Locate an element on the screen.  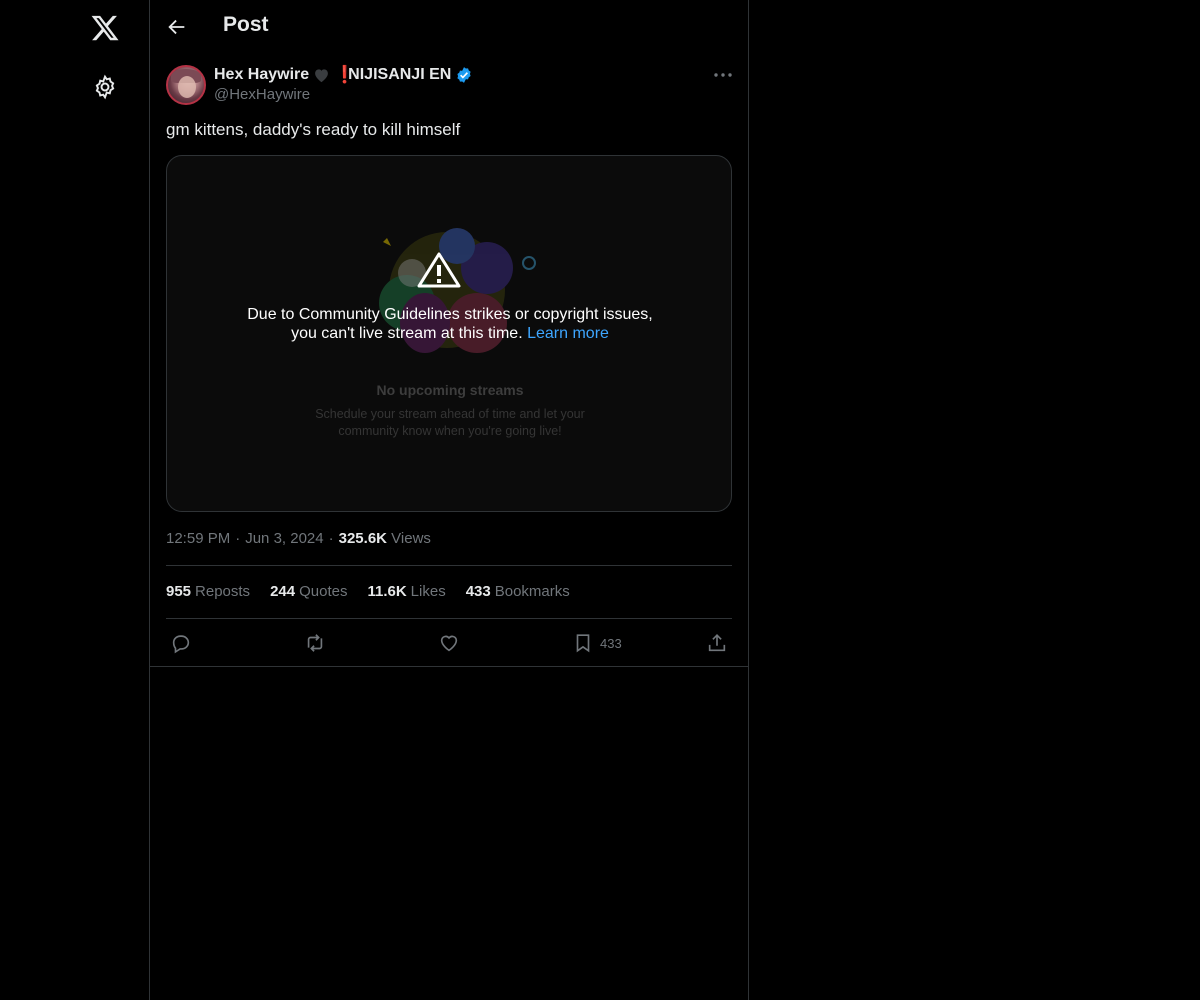
post-header: Post is located at coordinates (449, 27).